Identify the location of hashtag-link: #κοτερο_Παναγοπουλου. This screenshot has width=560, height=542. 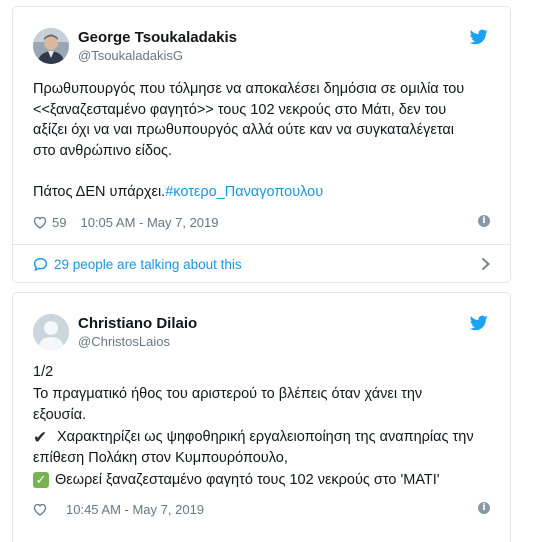
(244, 192).